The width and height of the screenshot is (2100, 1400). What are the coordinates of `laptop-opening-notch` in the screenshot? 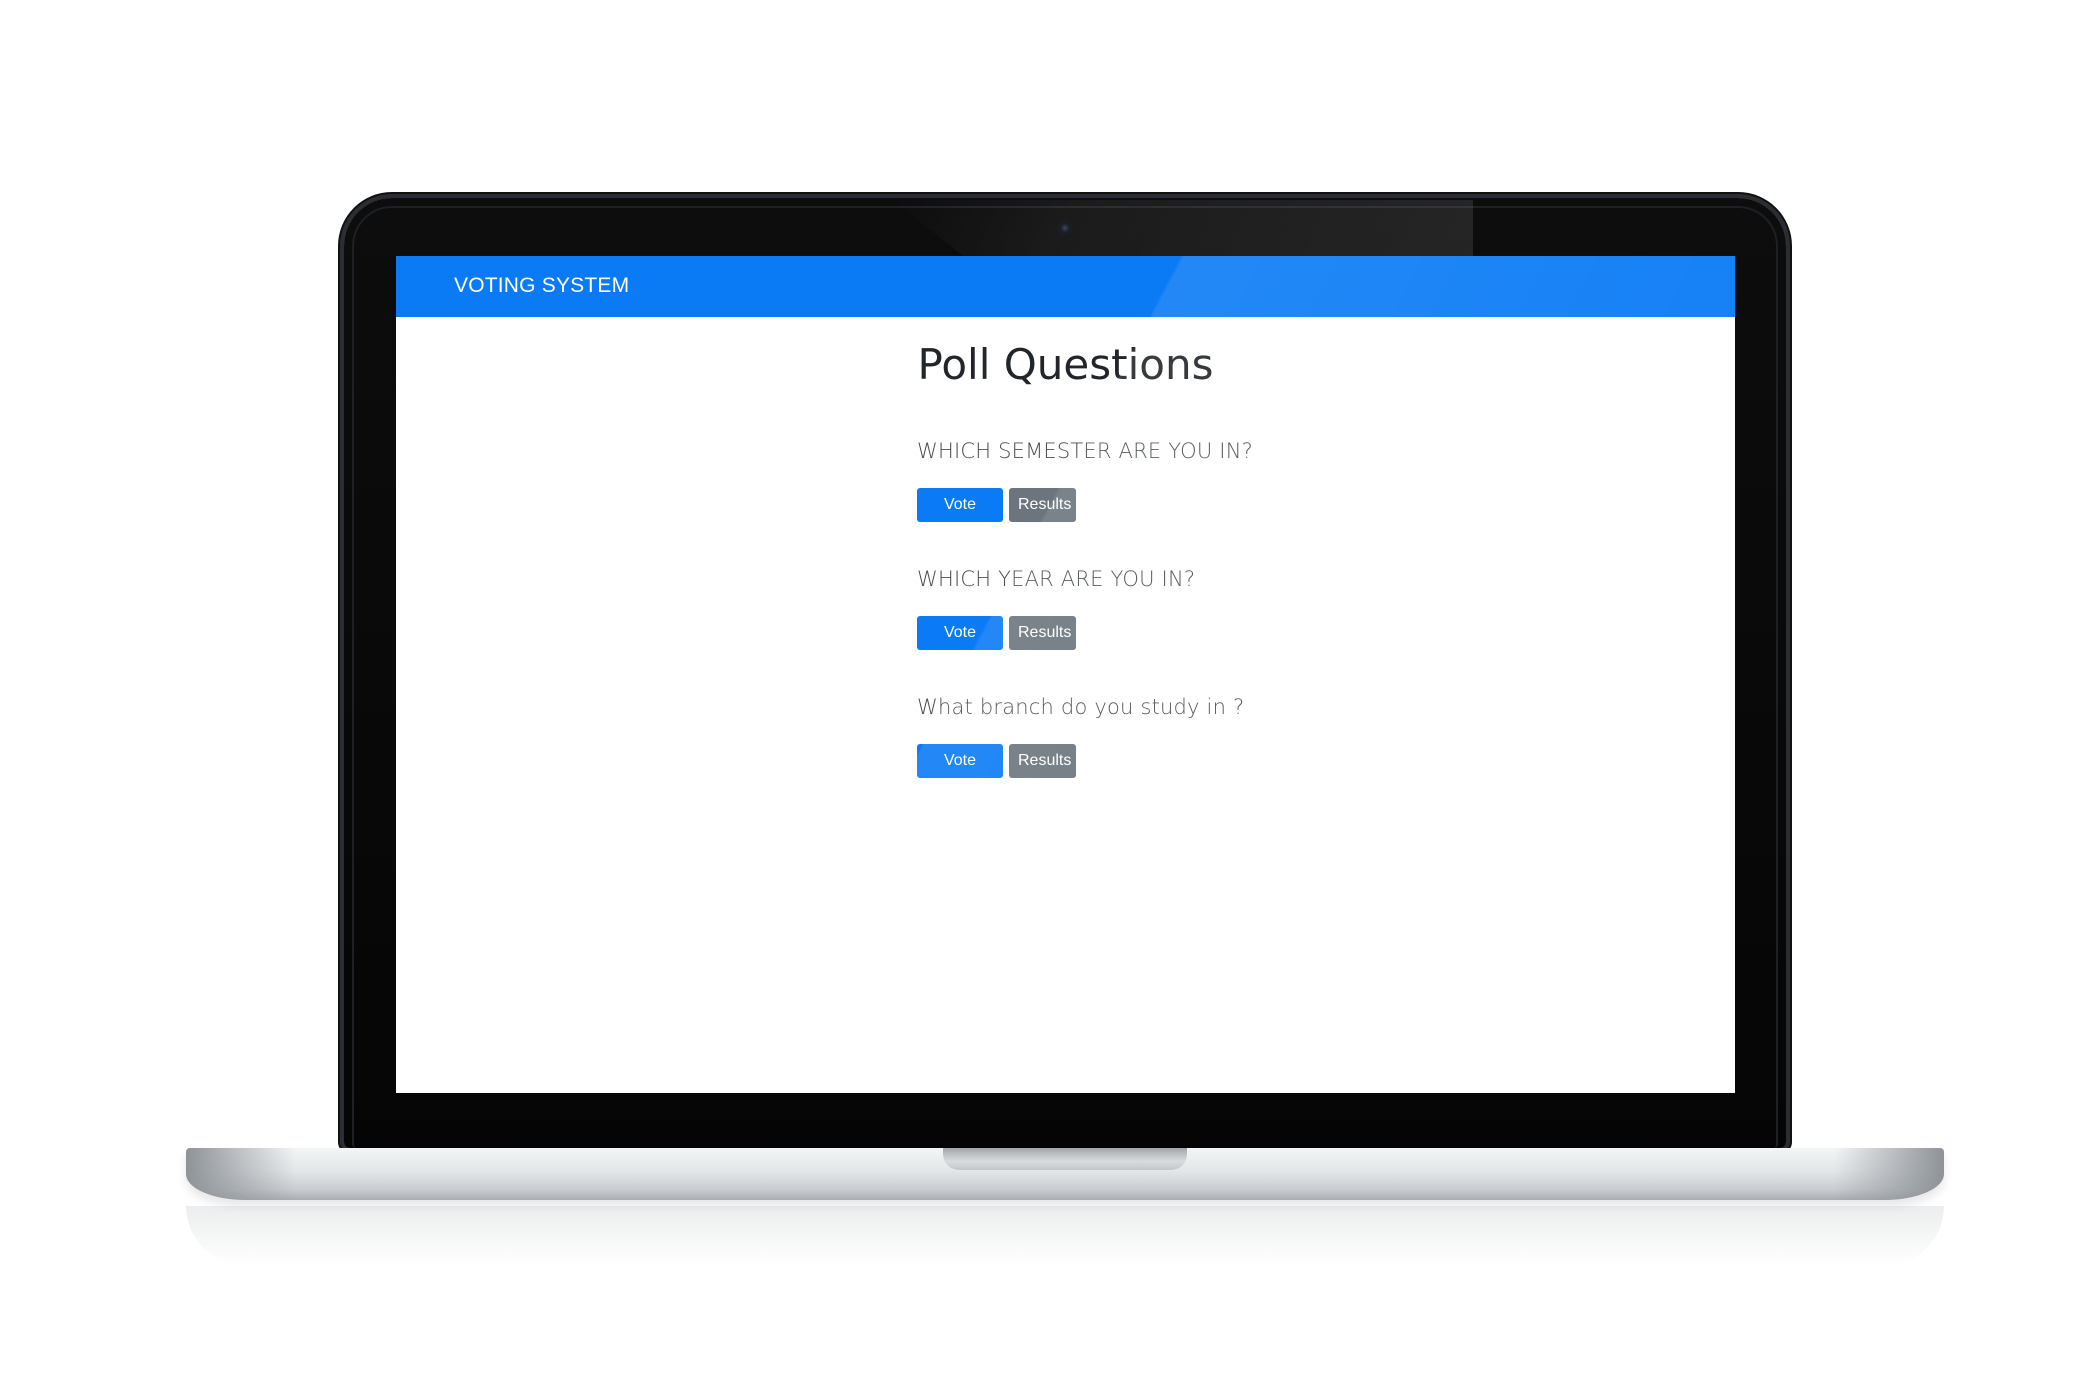 It's located at (1065, 1159).